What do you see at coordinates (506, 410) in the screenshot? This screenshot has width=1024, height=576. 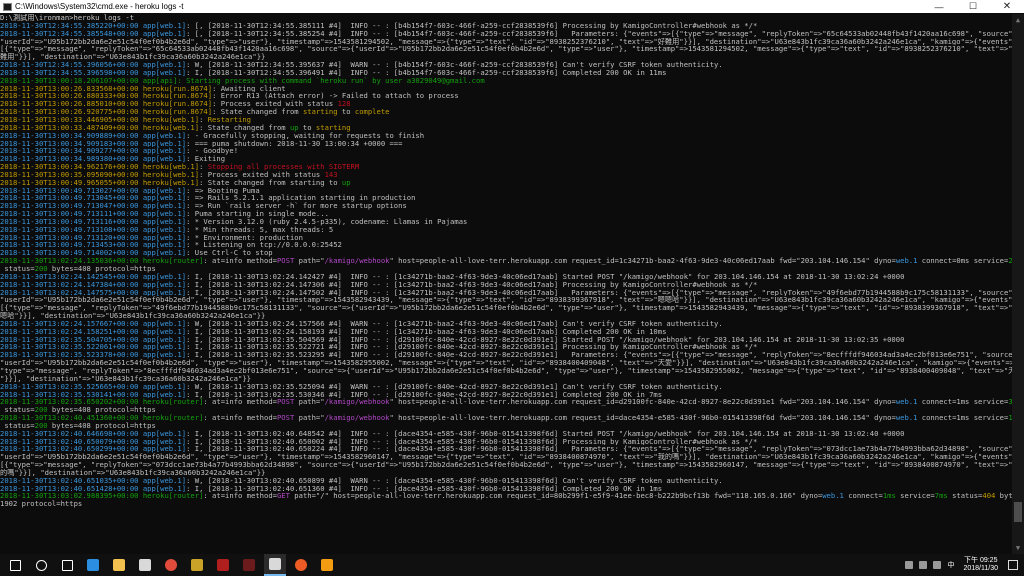 I see `console-line: status=200 bytes=408 protocol=https` at bounding box center [506, 410].